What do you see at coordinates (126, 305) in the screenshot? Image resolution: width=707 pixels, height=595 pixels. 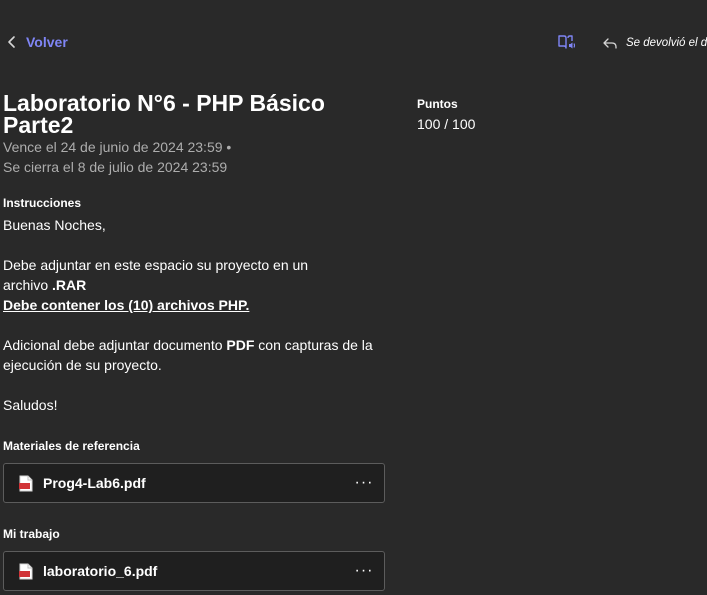 I see `instructions-line-3: Debe contener los (10) archivos PHP.` at bounding box center [126, 305].